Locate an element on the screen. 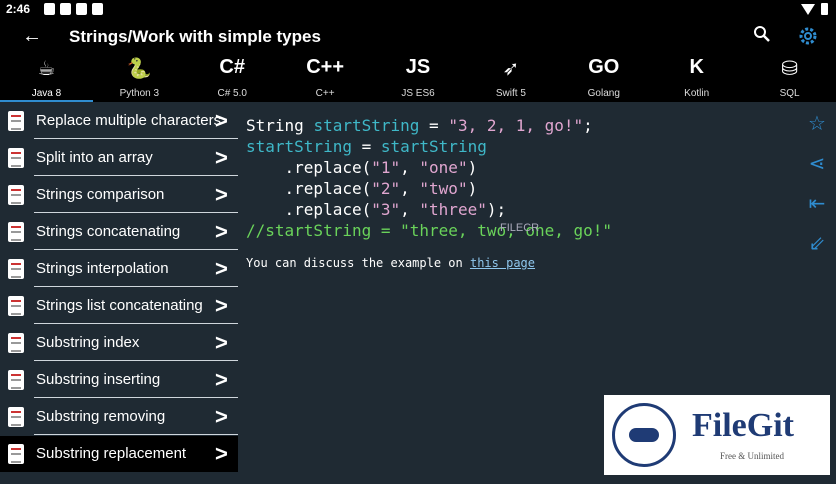 The width and height of the screenshot is (836, 484). kotlin-icon: K is located at coordinates (696, 67).